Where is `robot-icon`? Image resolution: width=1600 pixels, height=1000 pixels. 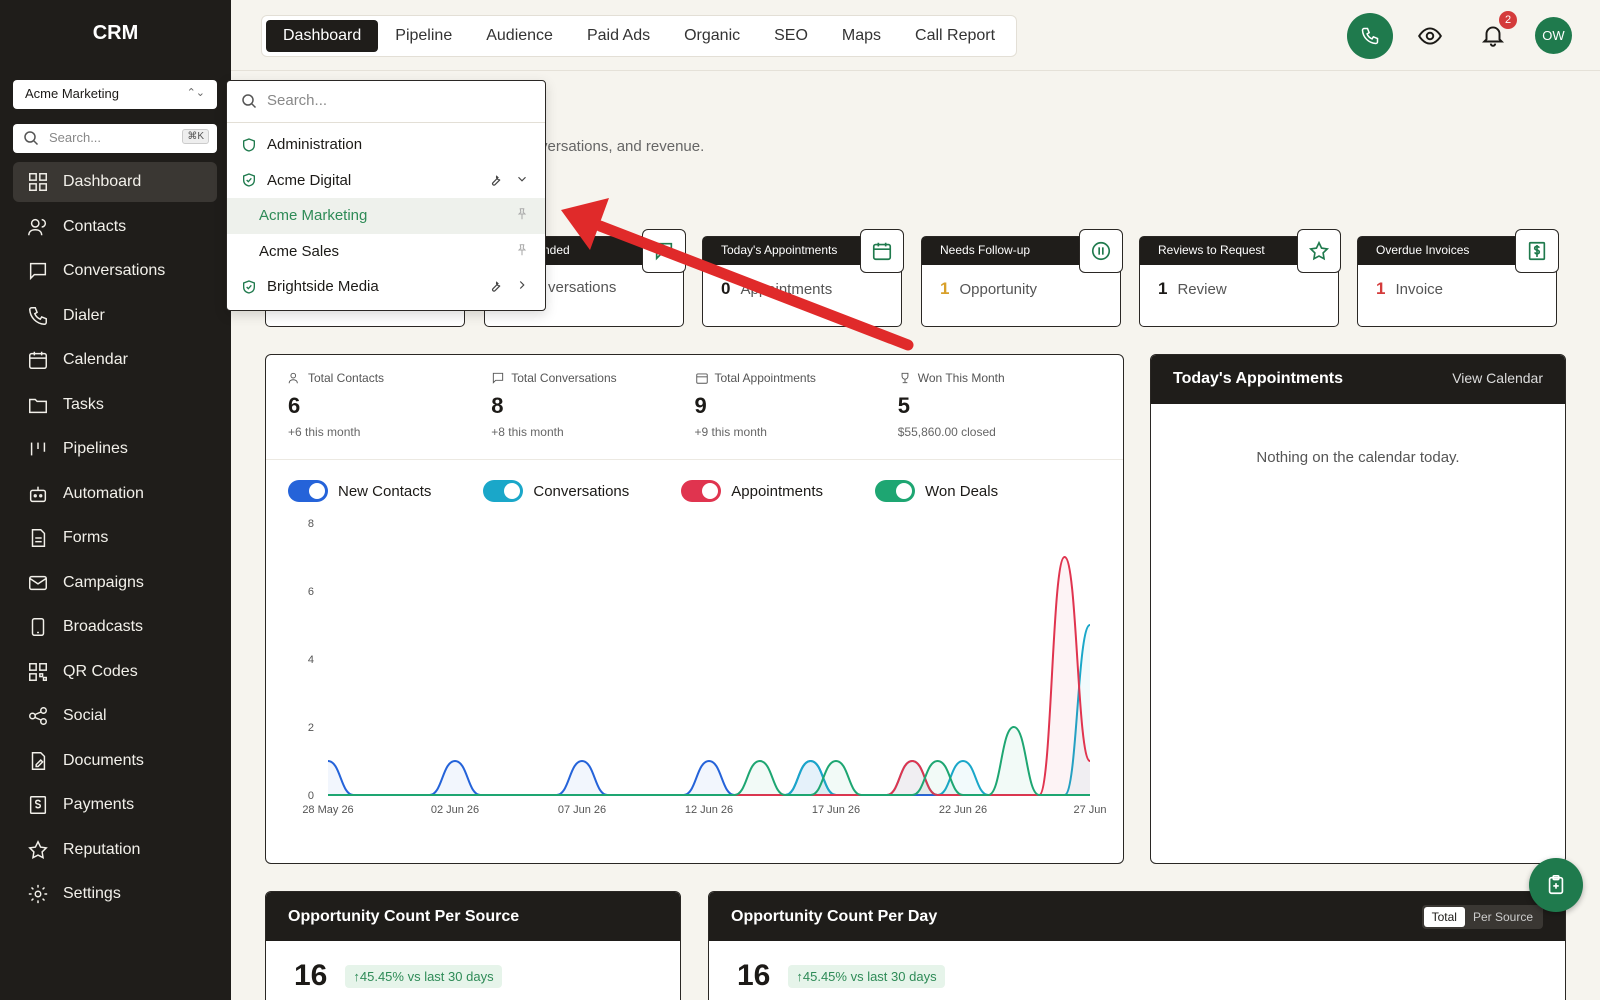
robot-icon is located at coordinates (38, 494).